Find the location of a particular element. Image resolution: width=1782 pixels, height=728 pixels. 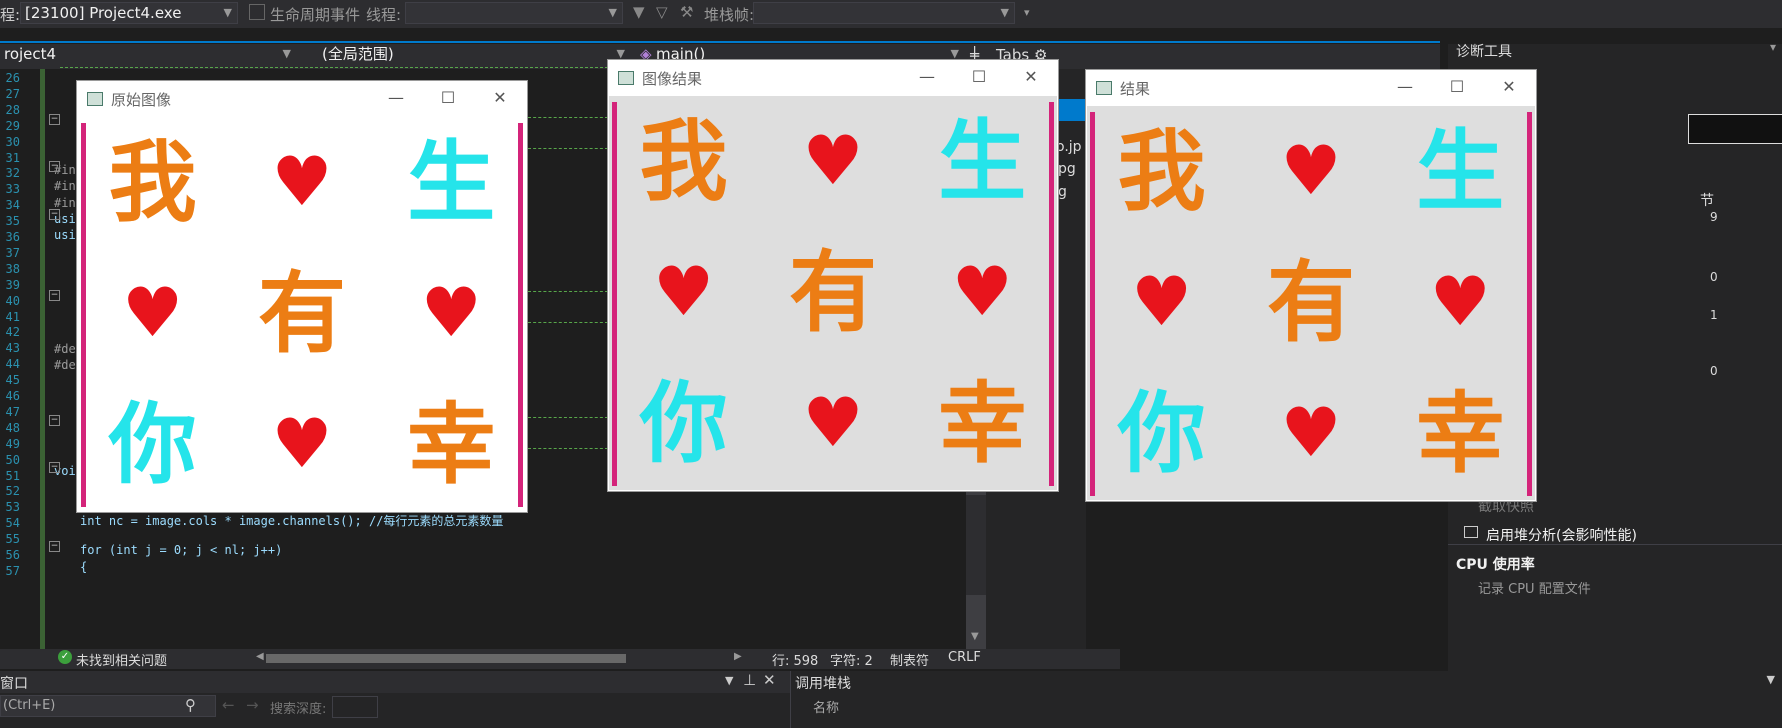

line-number: 48 is located at coordinates (12, 427).